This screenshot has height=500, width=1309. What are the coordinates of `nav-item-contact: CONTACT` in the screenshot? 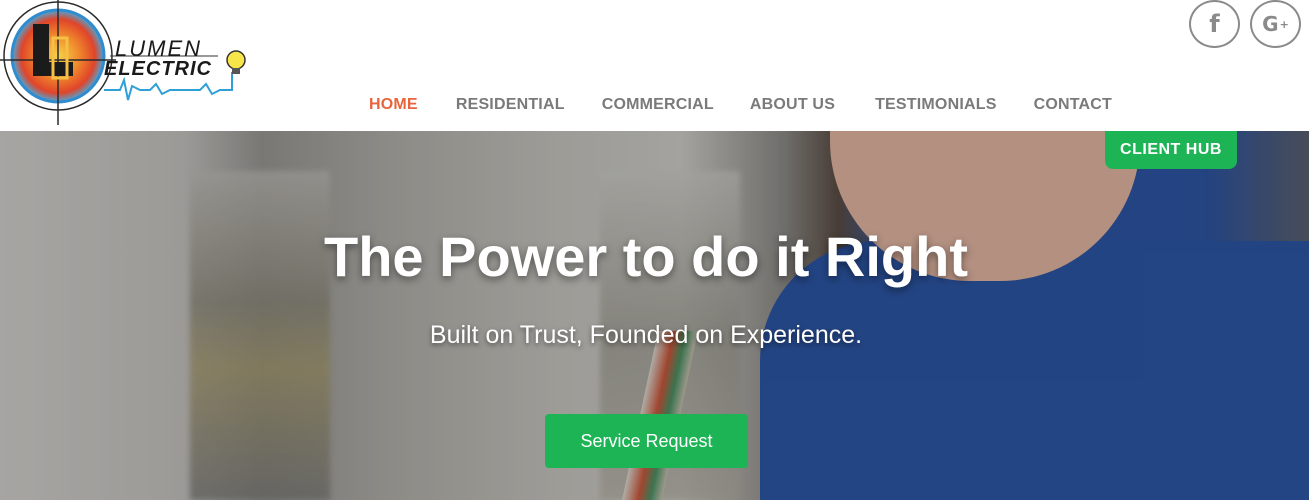 It's located at (1073, 105).